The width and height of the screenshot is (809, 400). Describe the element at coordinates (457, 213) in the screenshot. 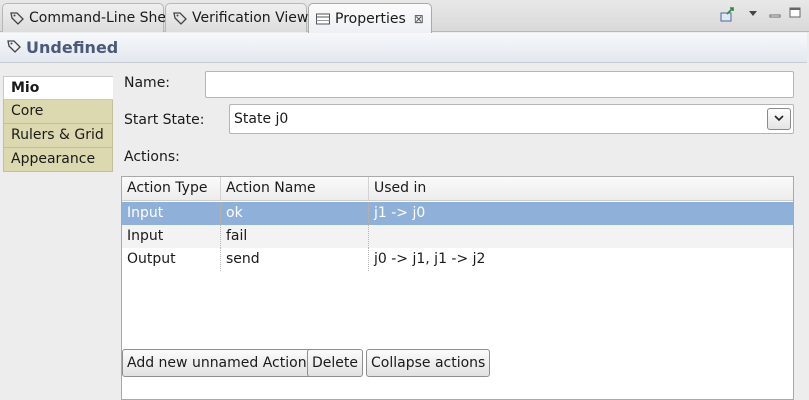

I see `table-row: Input ok j1 -> j0` at that location.